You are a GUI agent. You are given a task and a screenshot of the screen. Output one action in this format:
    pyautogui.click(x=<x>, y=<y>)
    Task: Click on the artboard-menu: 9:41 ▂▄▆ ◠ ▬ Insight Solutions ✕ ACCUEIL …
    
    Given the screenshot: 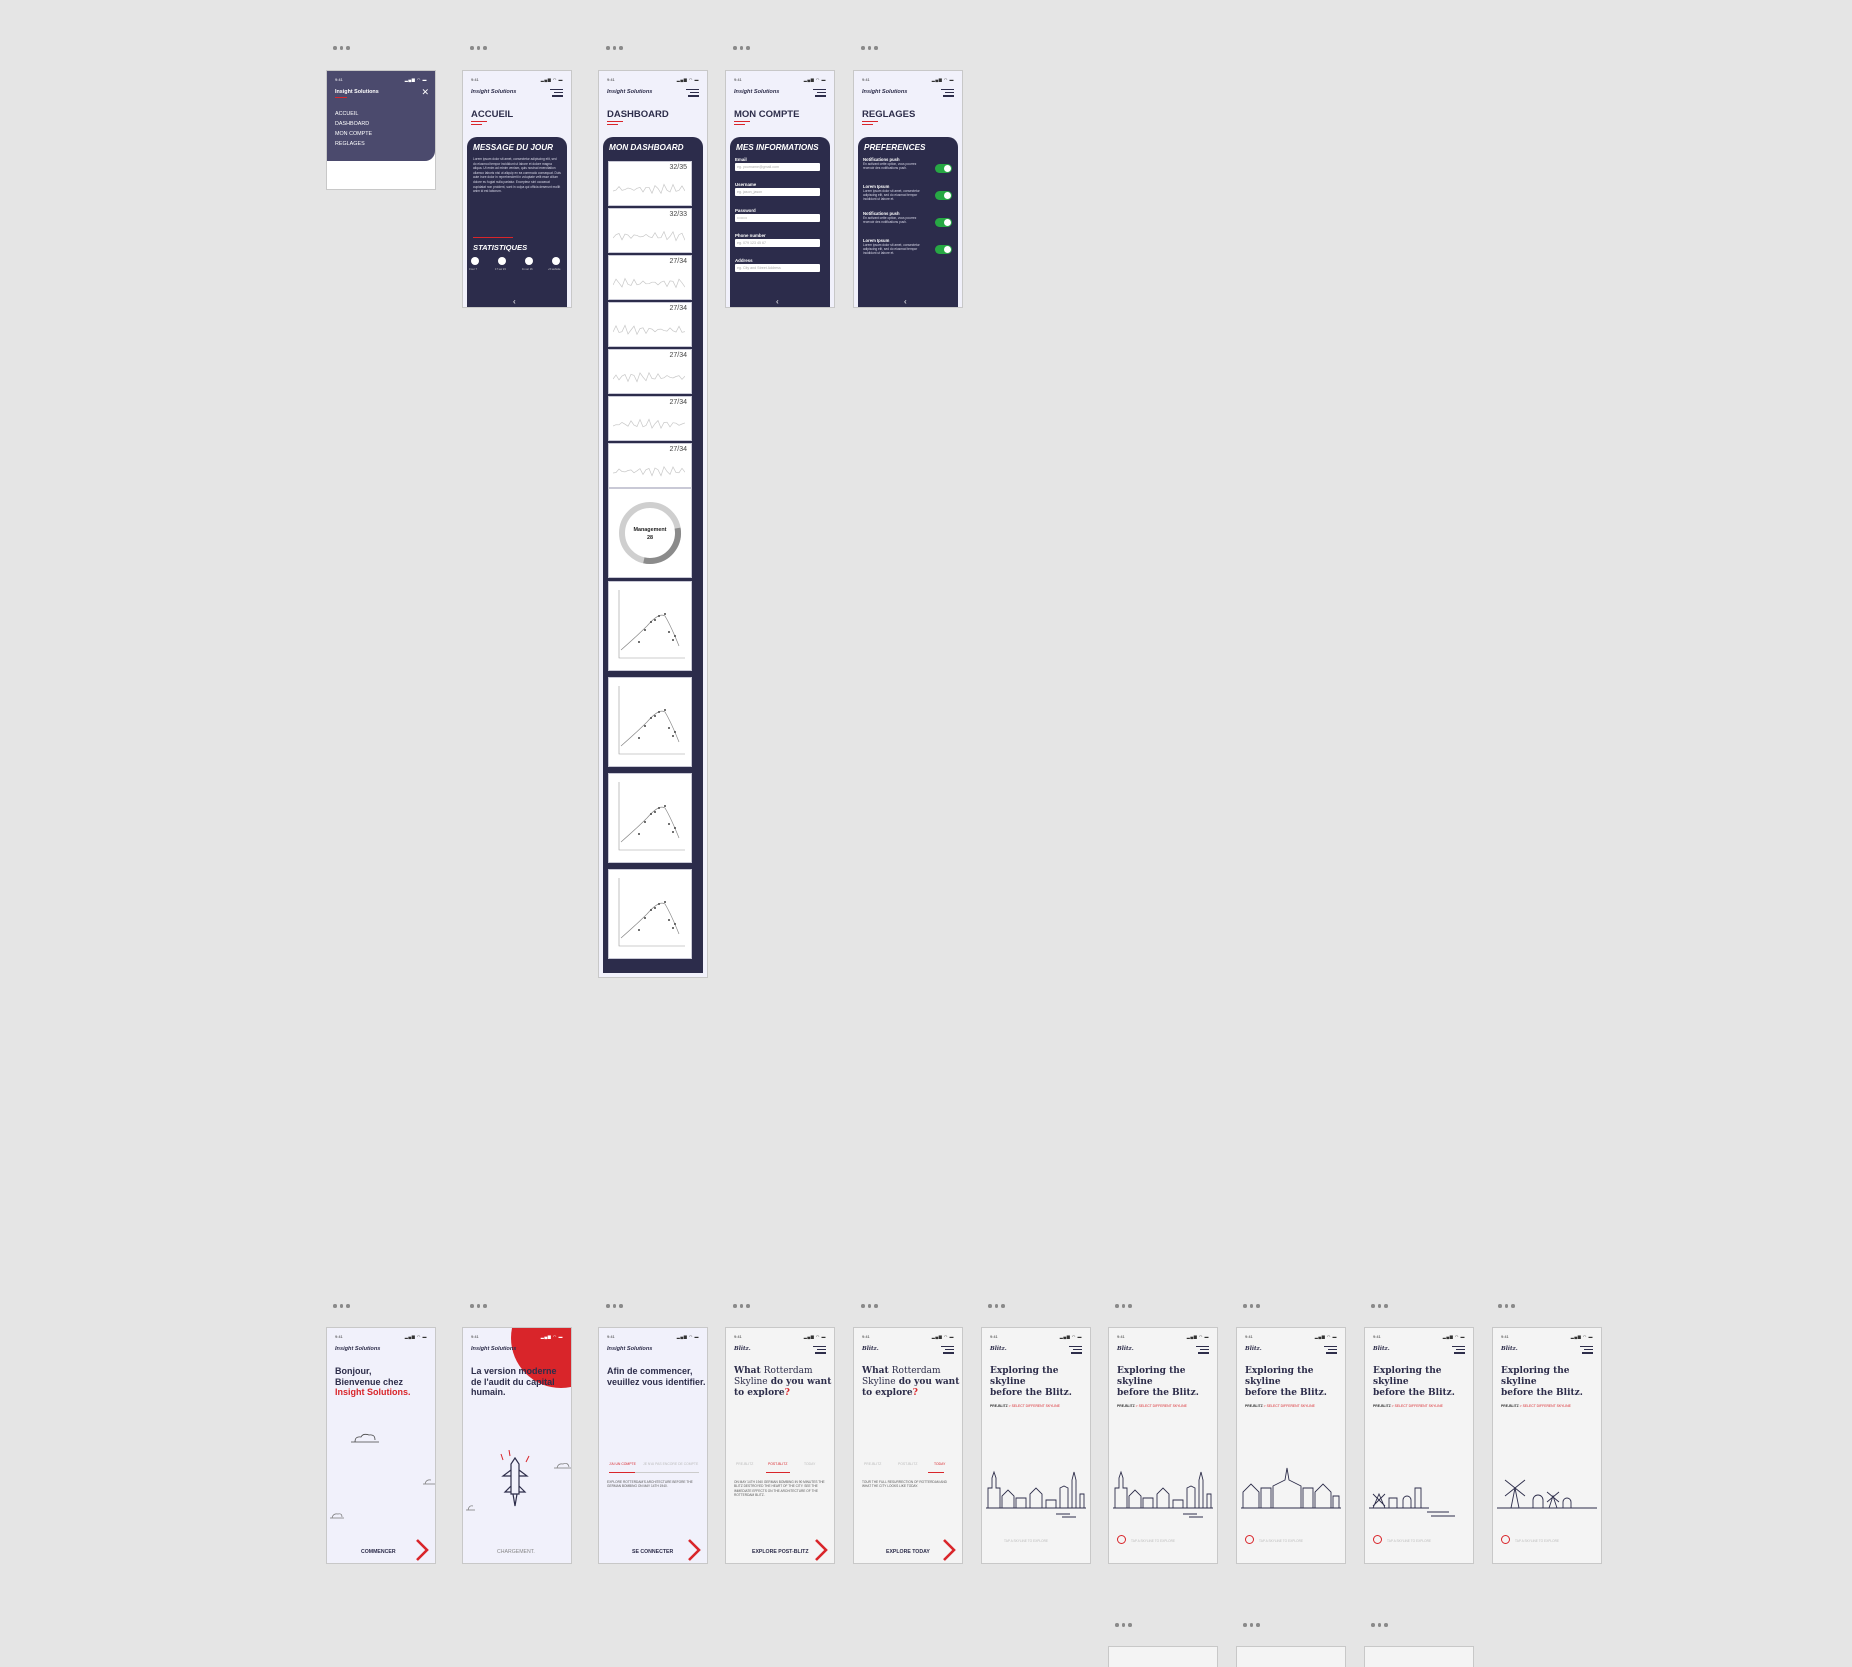 What is the action you would take?
    pyautogui.click(x=381, y=130)
    